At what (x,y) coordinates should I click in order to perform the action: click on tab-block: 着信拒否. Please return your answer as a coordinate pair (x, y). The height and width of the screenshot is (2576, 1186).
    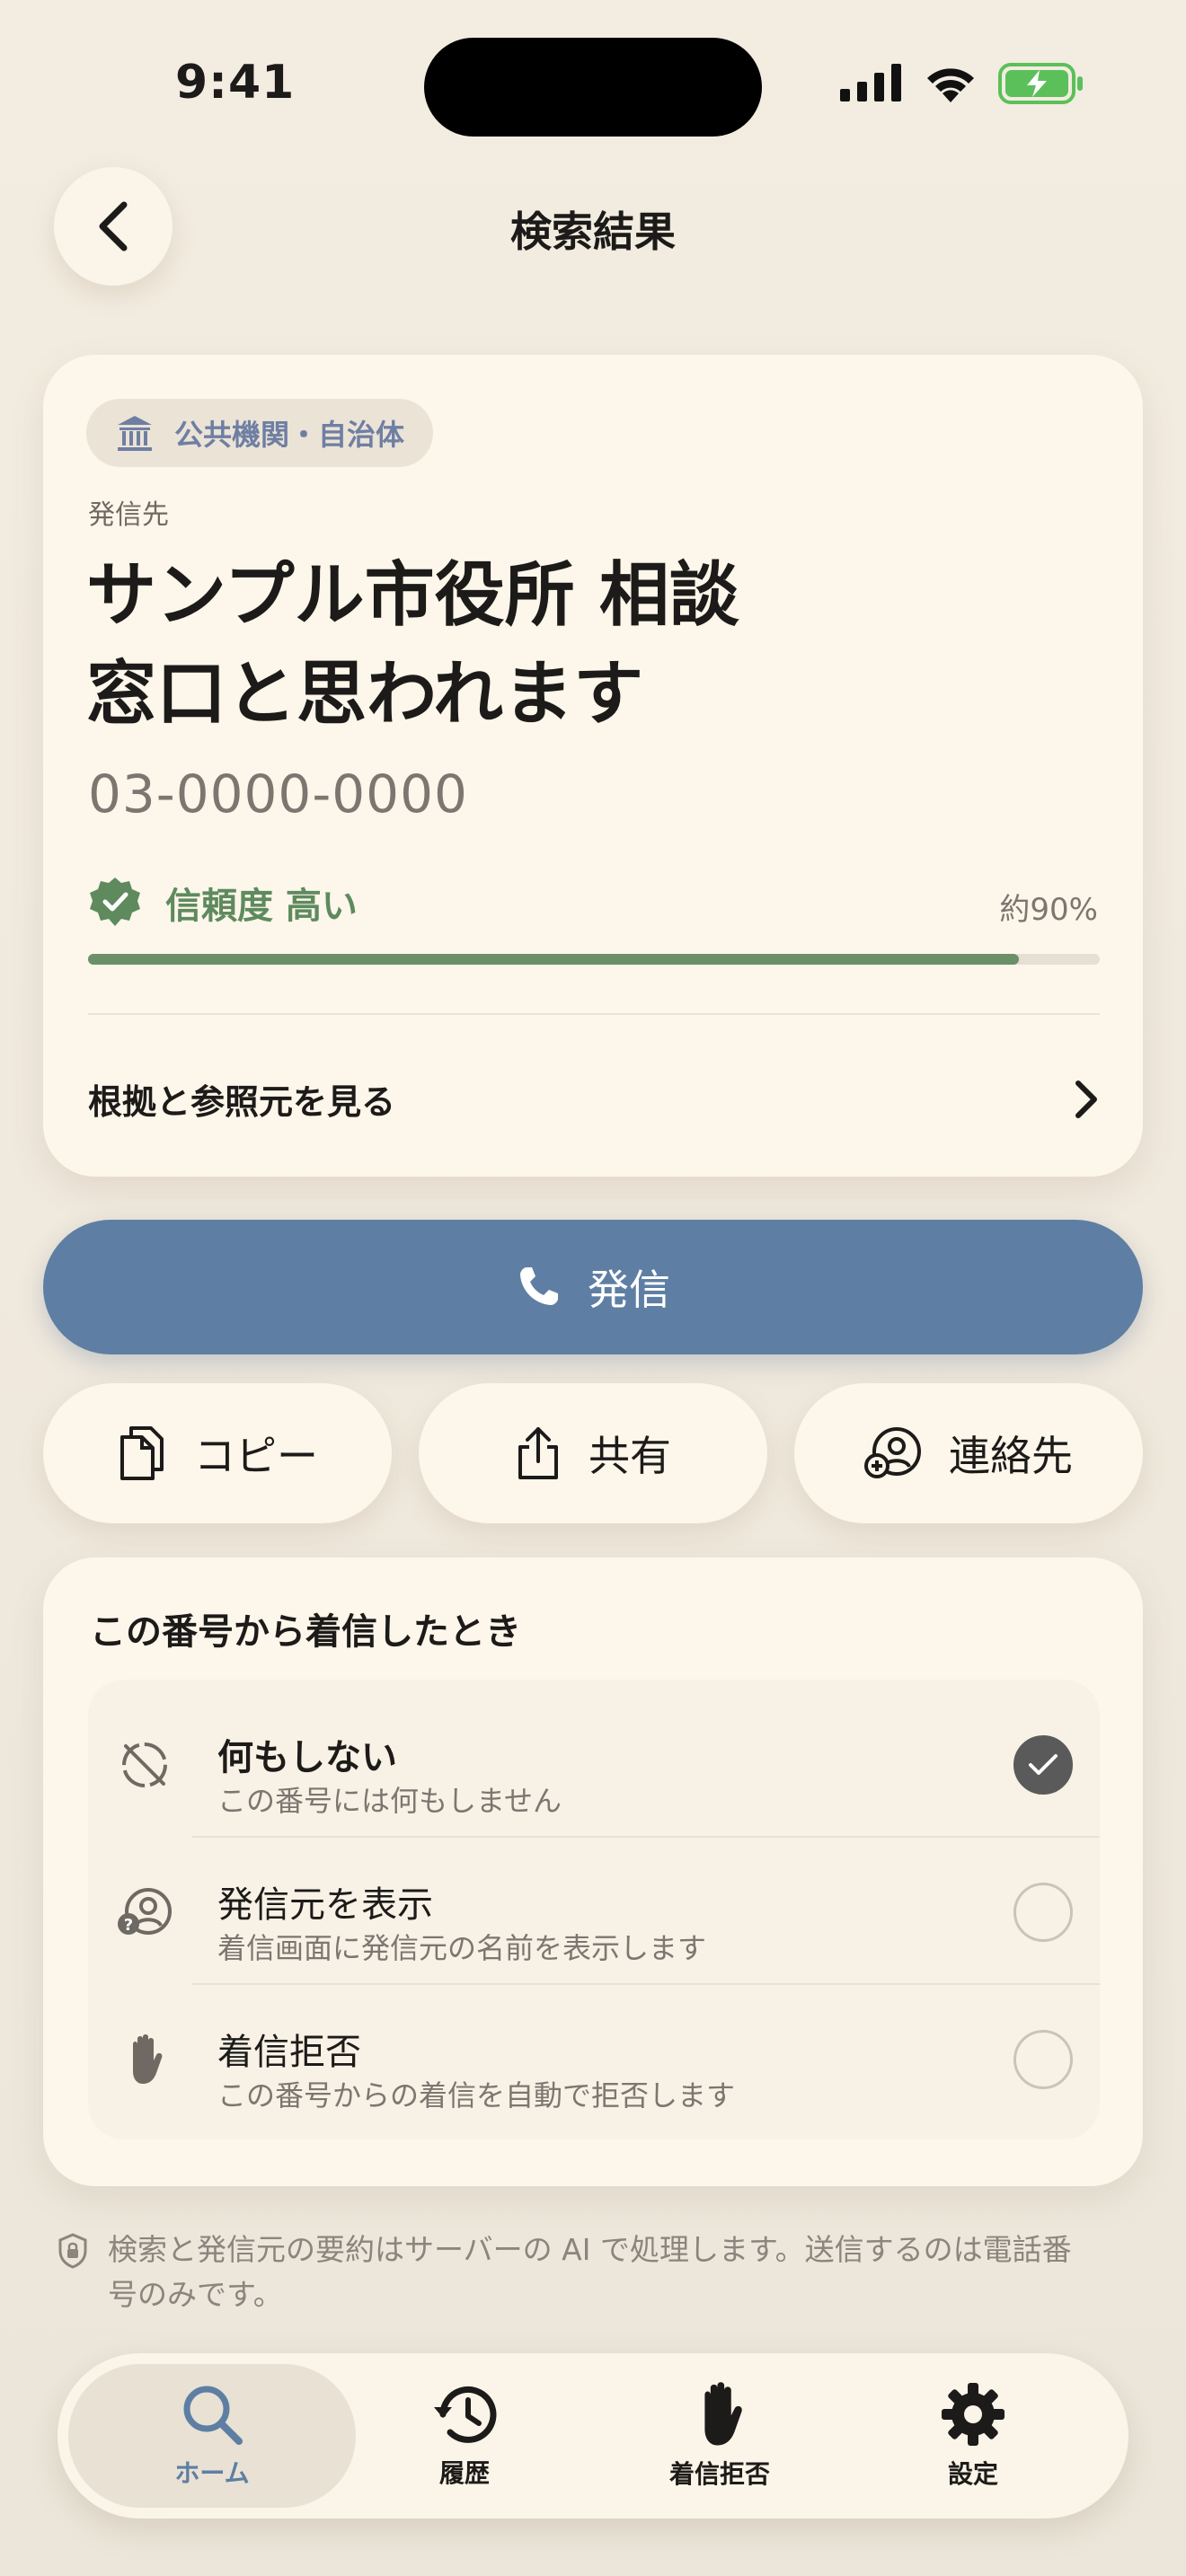
    Looking at the image, I should click on (719, 2436).